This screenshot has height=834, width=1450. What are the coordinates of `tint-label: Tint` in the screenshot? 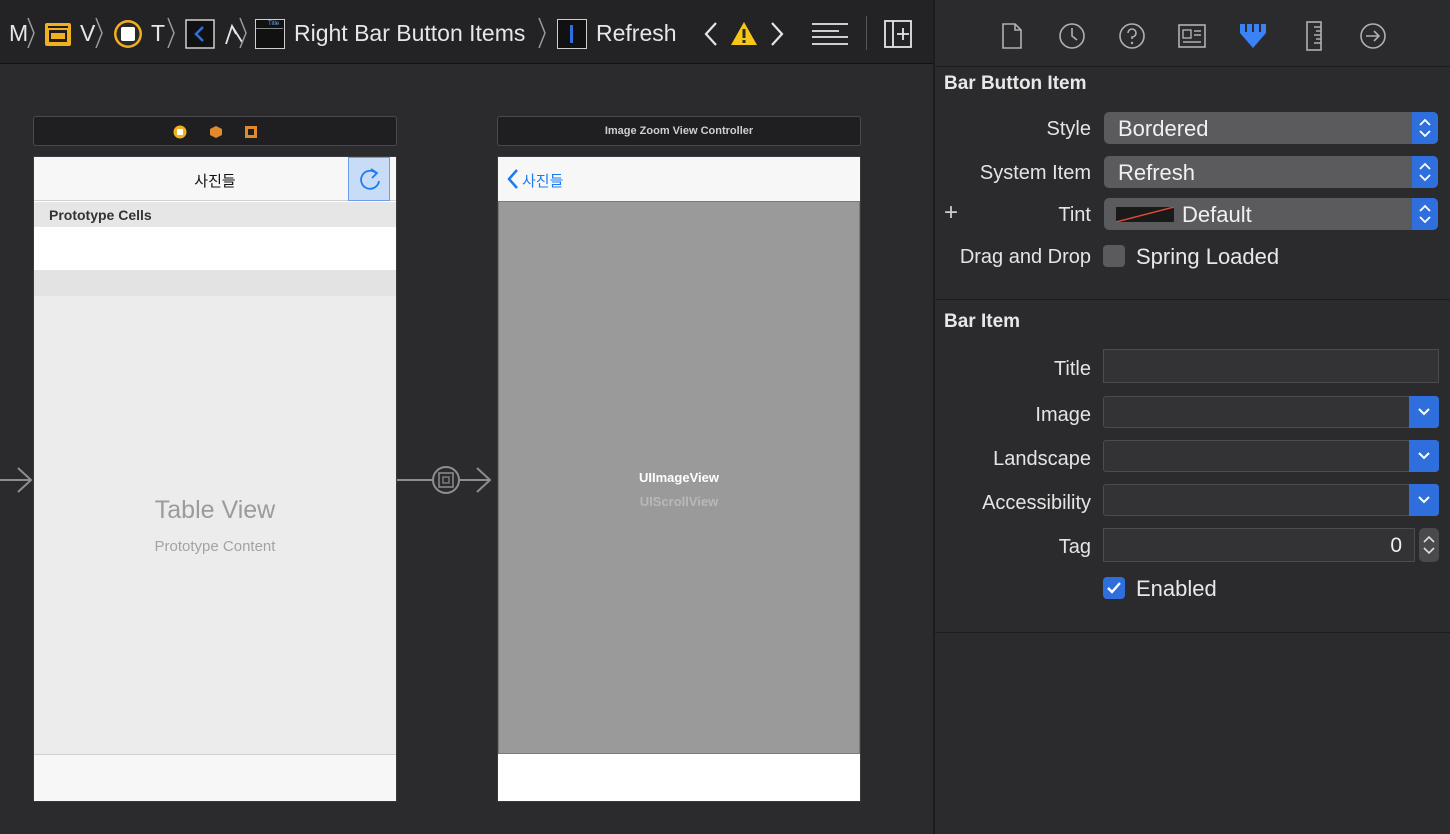 It's located at (1074, 215).